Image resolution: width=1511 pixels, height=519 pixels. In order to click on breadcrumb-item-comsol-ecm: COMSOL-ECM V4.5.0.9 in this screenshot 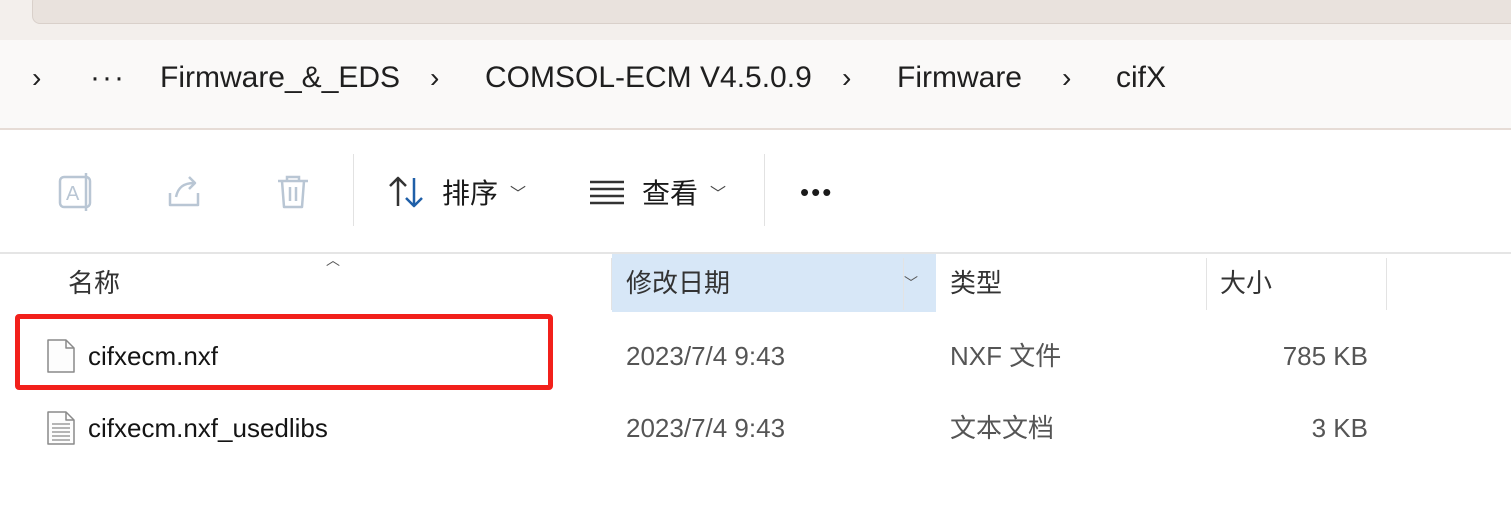, I will do `click(648, 78)`.